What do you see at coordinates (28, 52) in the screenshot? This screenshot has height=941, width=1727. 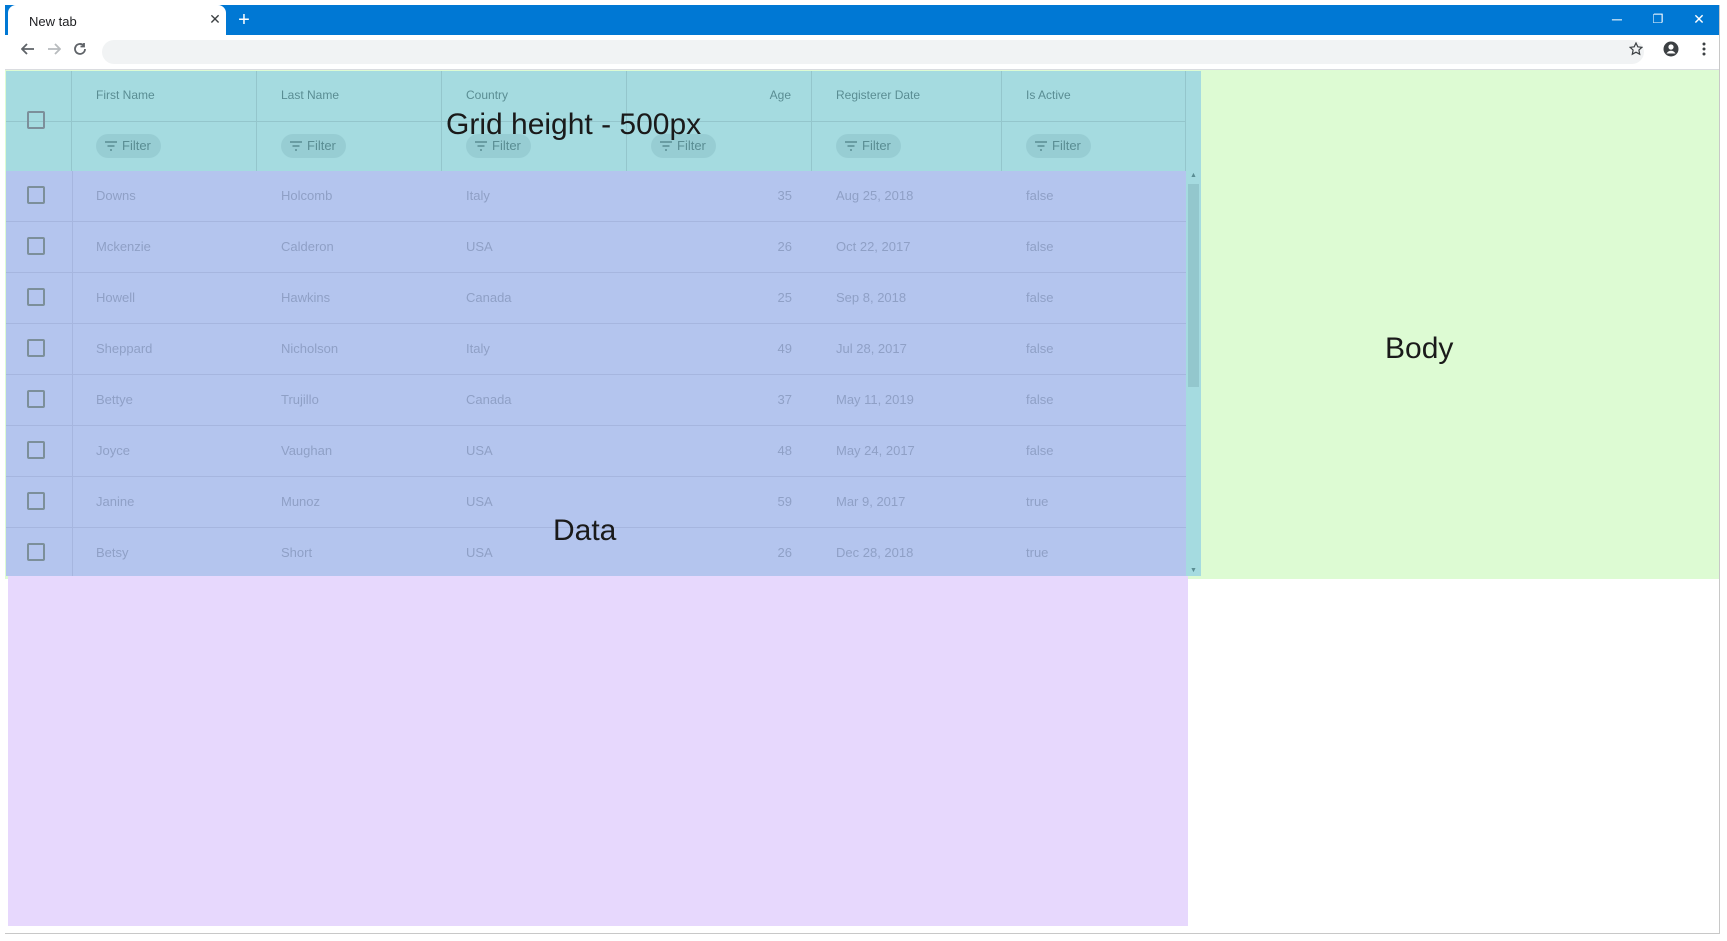 I see `back-icon` at bounding box center [28, 52].